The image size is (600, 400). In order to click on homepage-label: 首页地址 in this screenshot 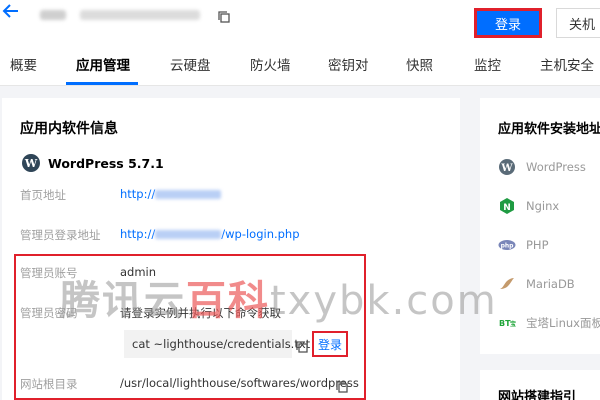, I will do `click(43, 195)`.